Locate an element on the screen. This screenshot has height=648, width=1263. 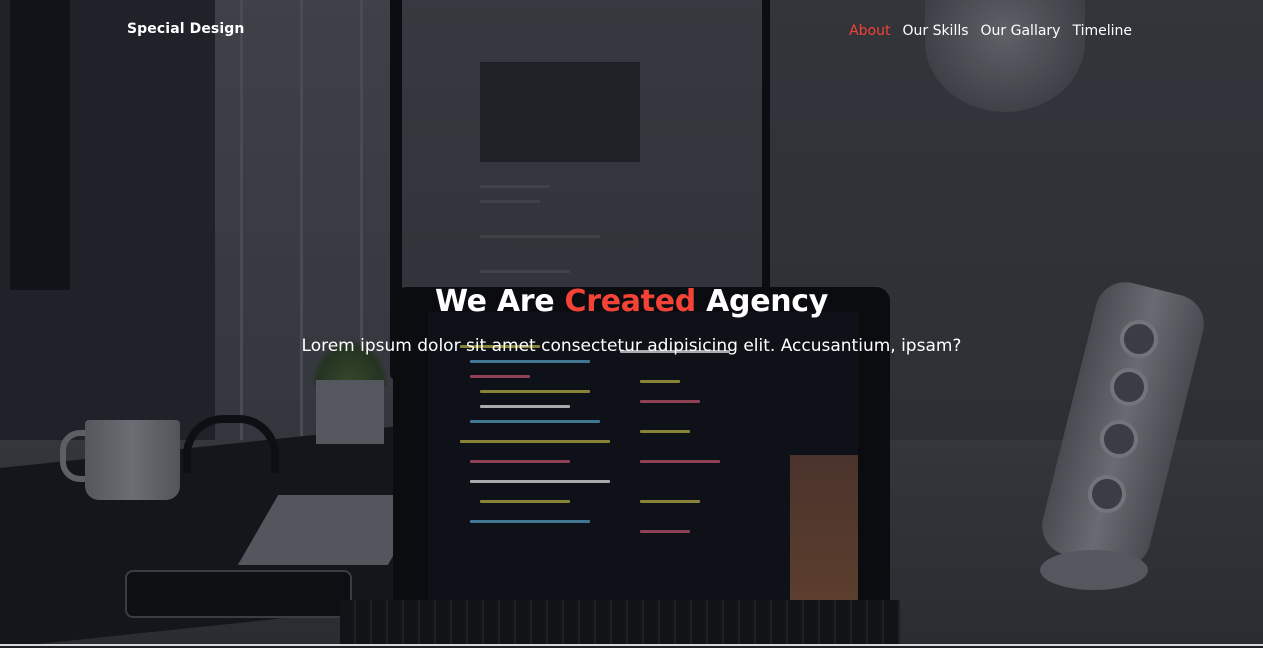
hero-title-accent: Created is located at coordinates (630, 301).